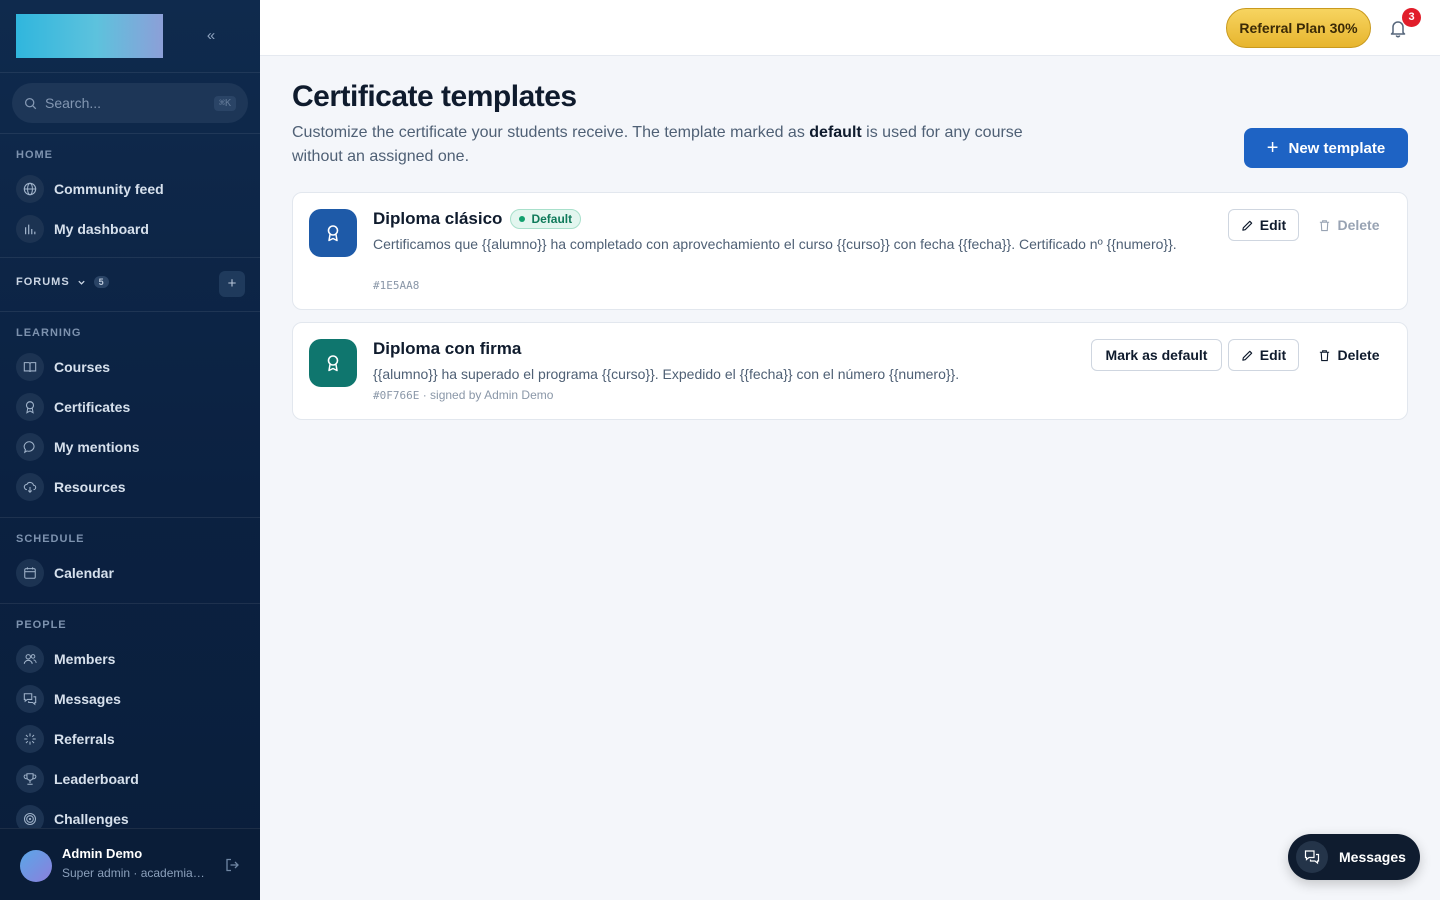  What do you see at coordinates (85, 659) in the screenshot?
I see `sidebar-item-label: Members` at bounding box center [85, 659].